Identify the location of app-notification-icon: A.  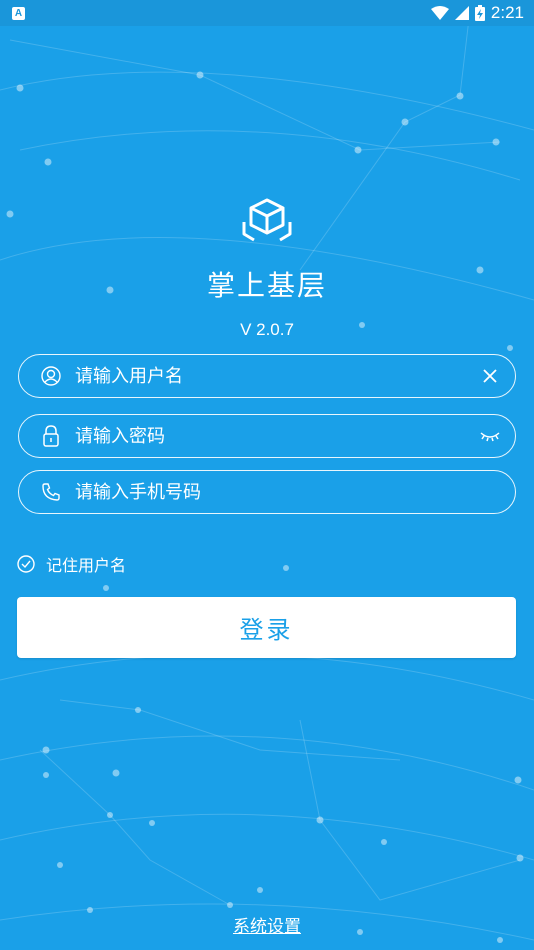
(18, 13).